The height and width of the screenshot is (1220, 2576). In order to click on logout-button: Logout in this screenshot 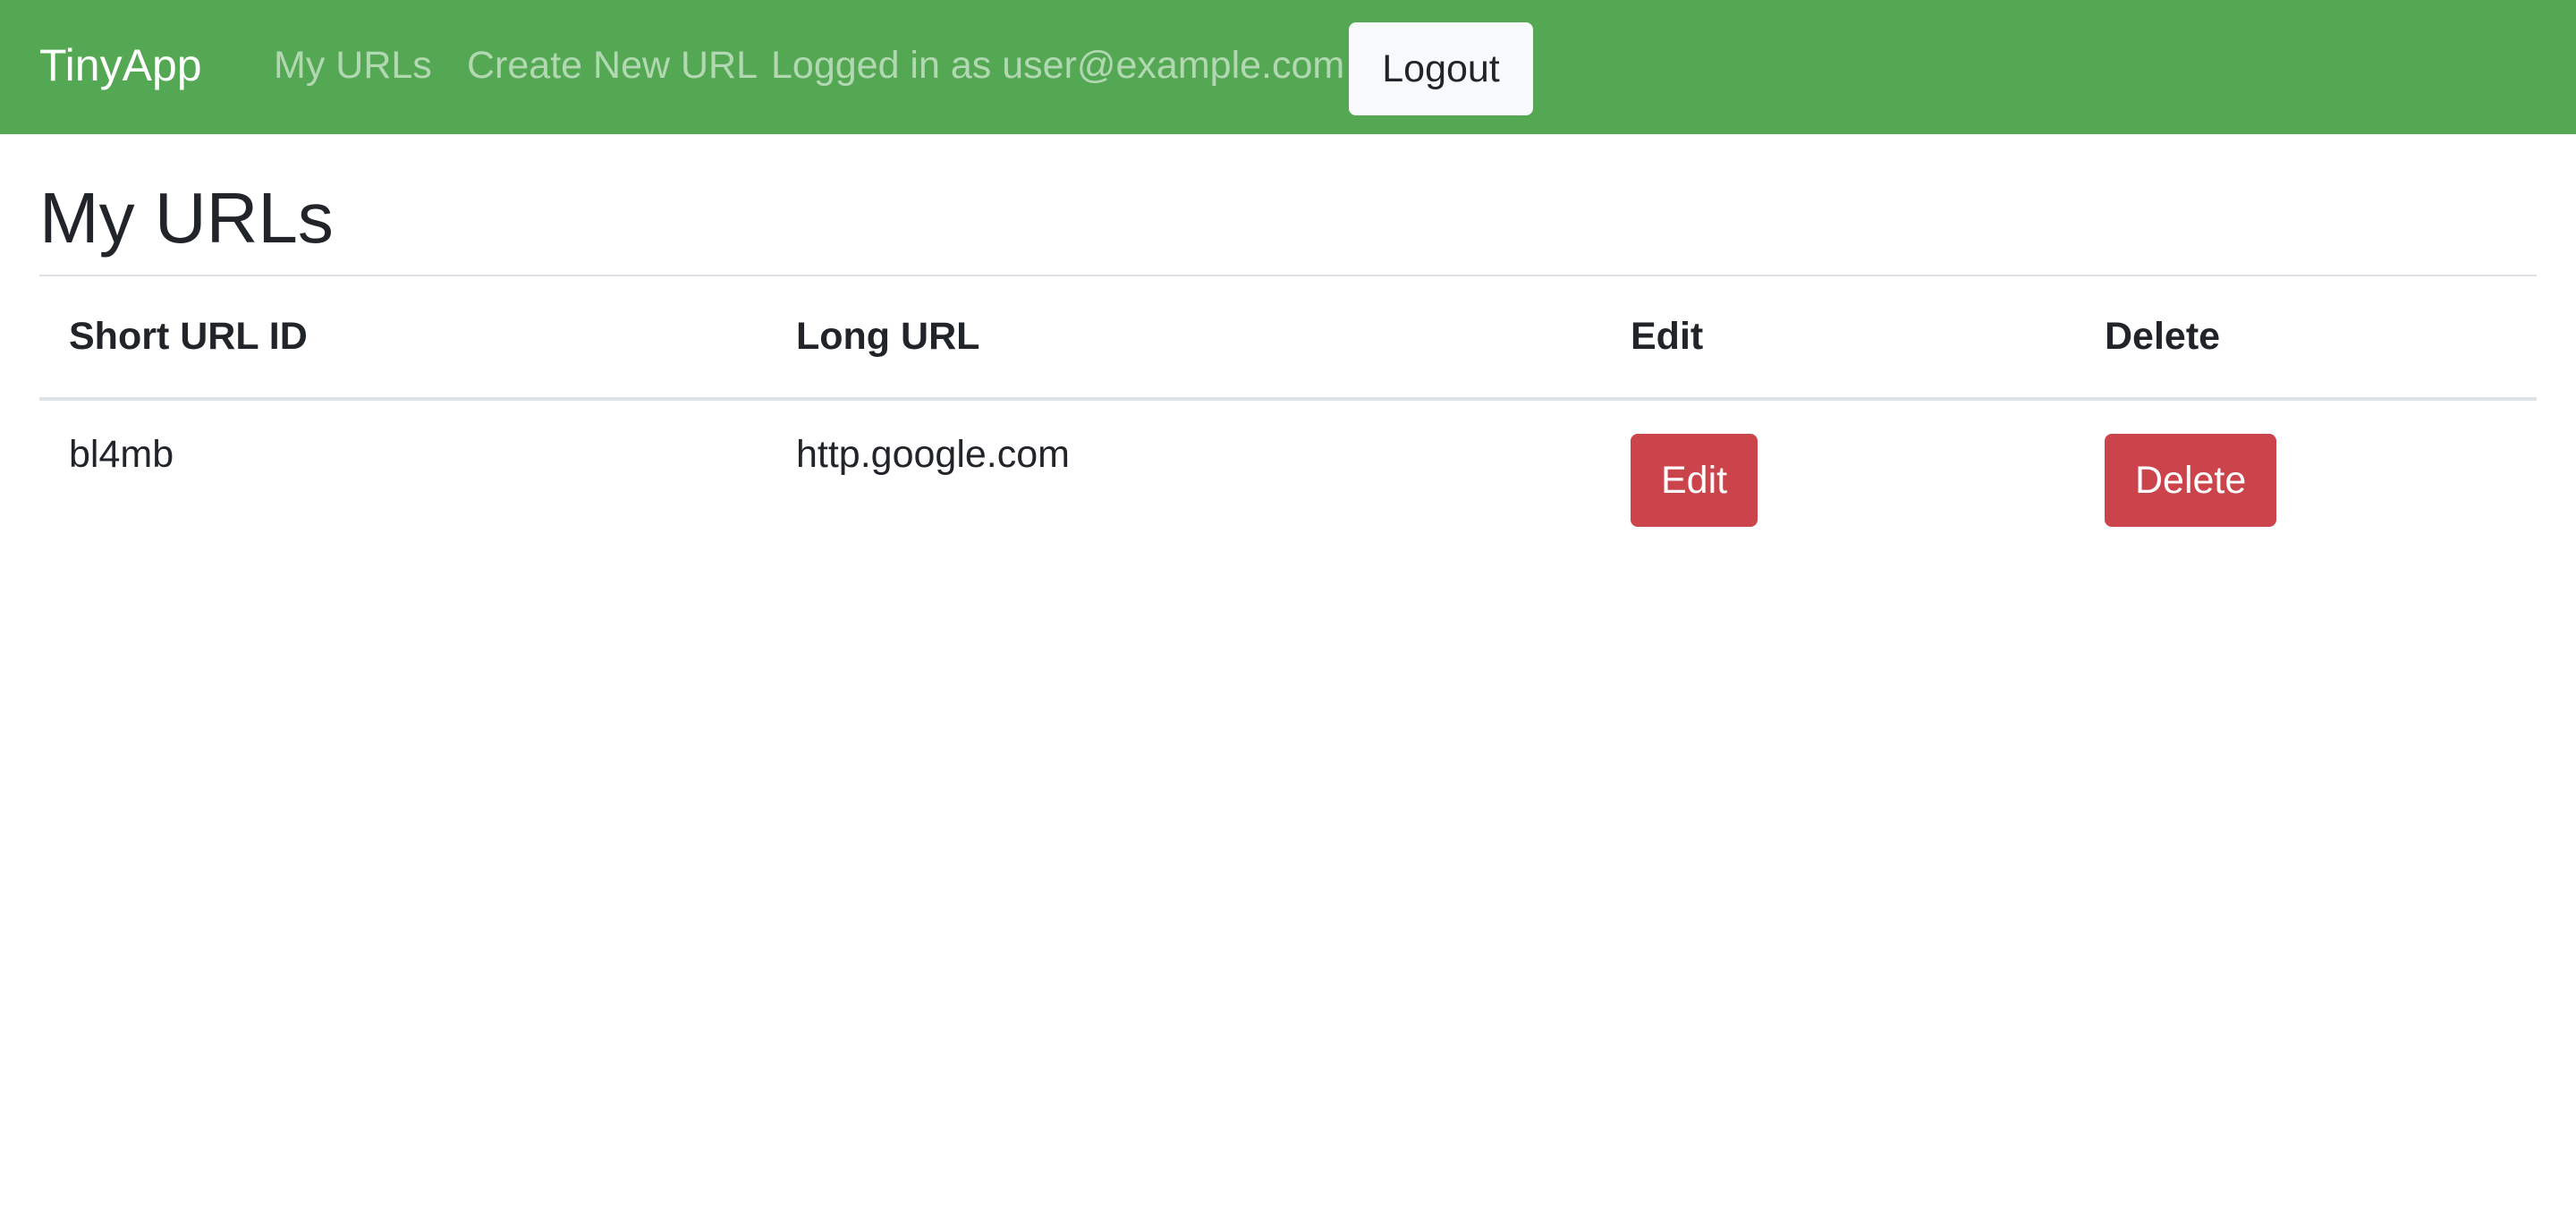, I will do `click(1441, 69)`.